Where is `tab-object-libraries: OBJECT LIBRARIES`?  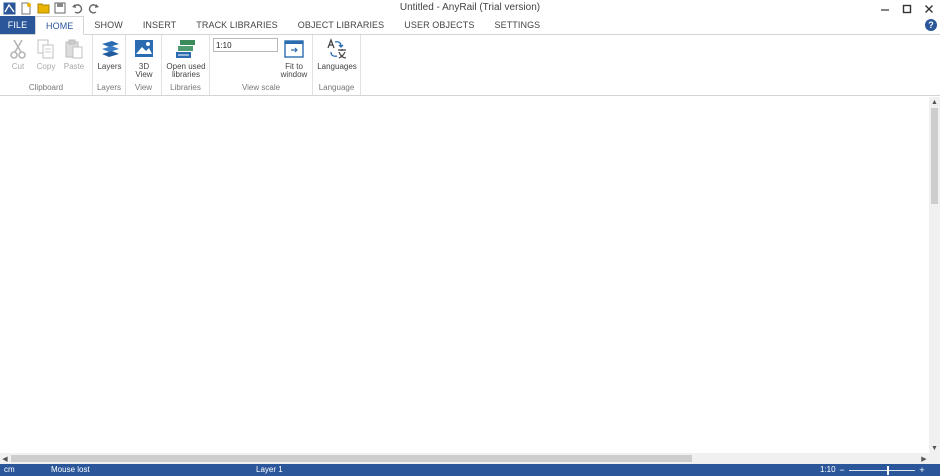
tab-object-libraries: OBJECT LIBRARIES is located at coordinates (341, 25).